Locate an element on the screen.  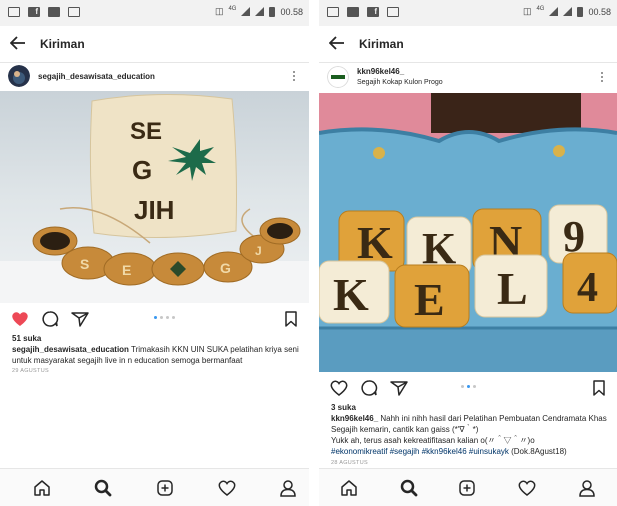
pillow-letter: JIH is located at coordinates (154, 210).